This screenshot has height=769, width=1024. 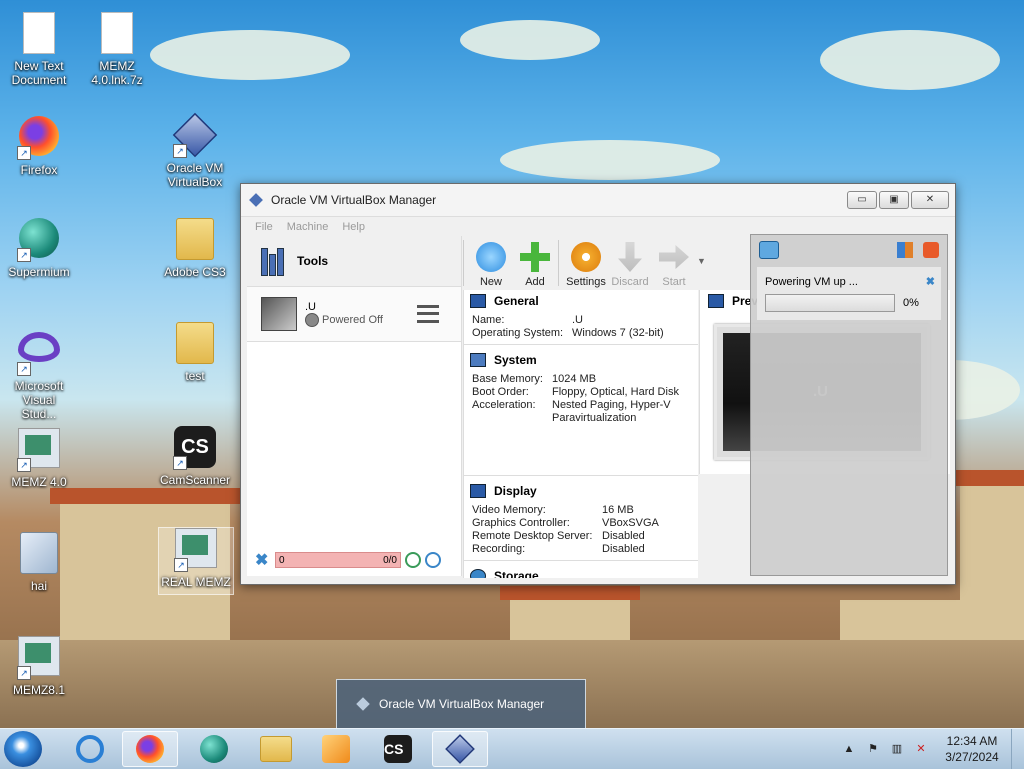 I want to click on archive-file-icon, so click(x=117, y=33).